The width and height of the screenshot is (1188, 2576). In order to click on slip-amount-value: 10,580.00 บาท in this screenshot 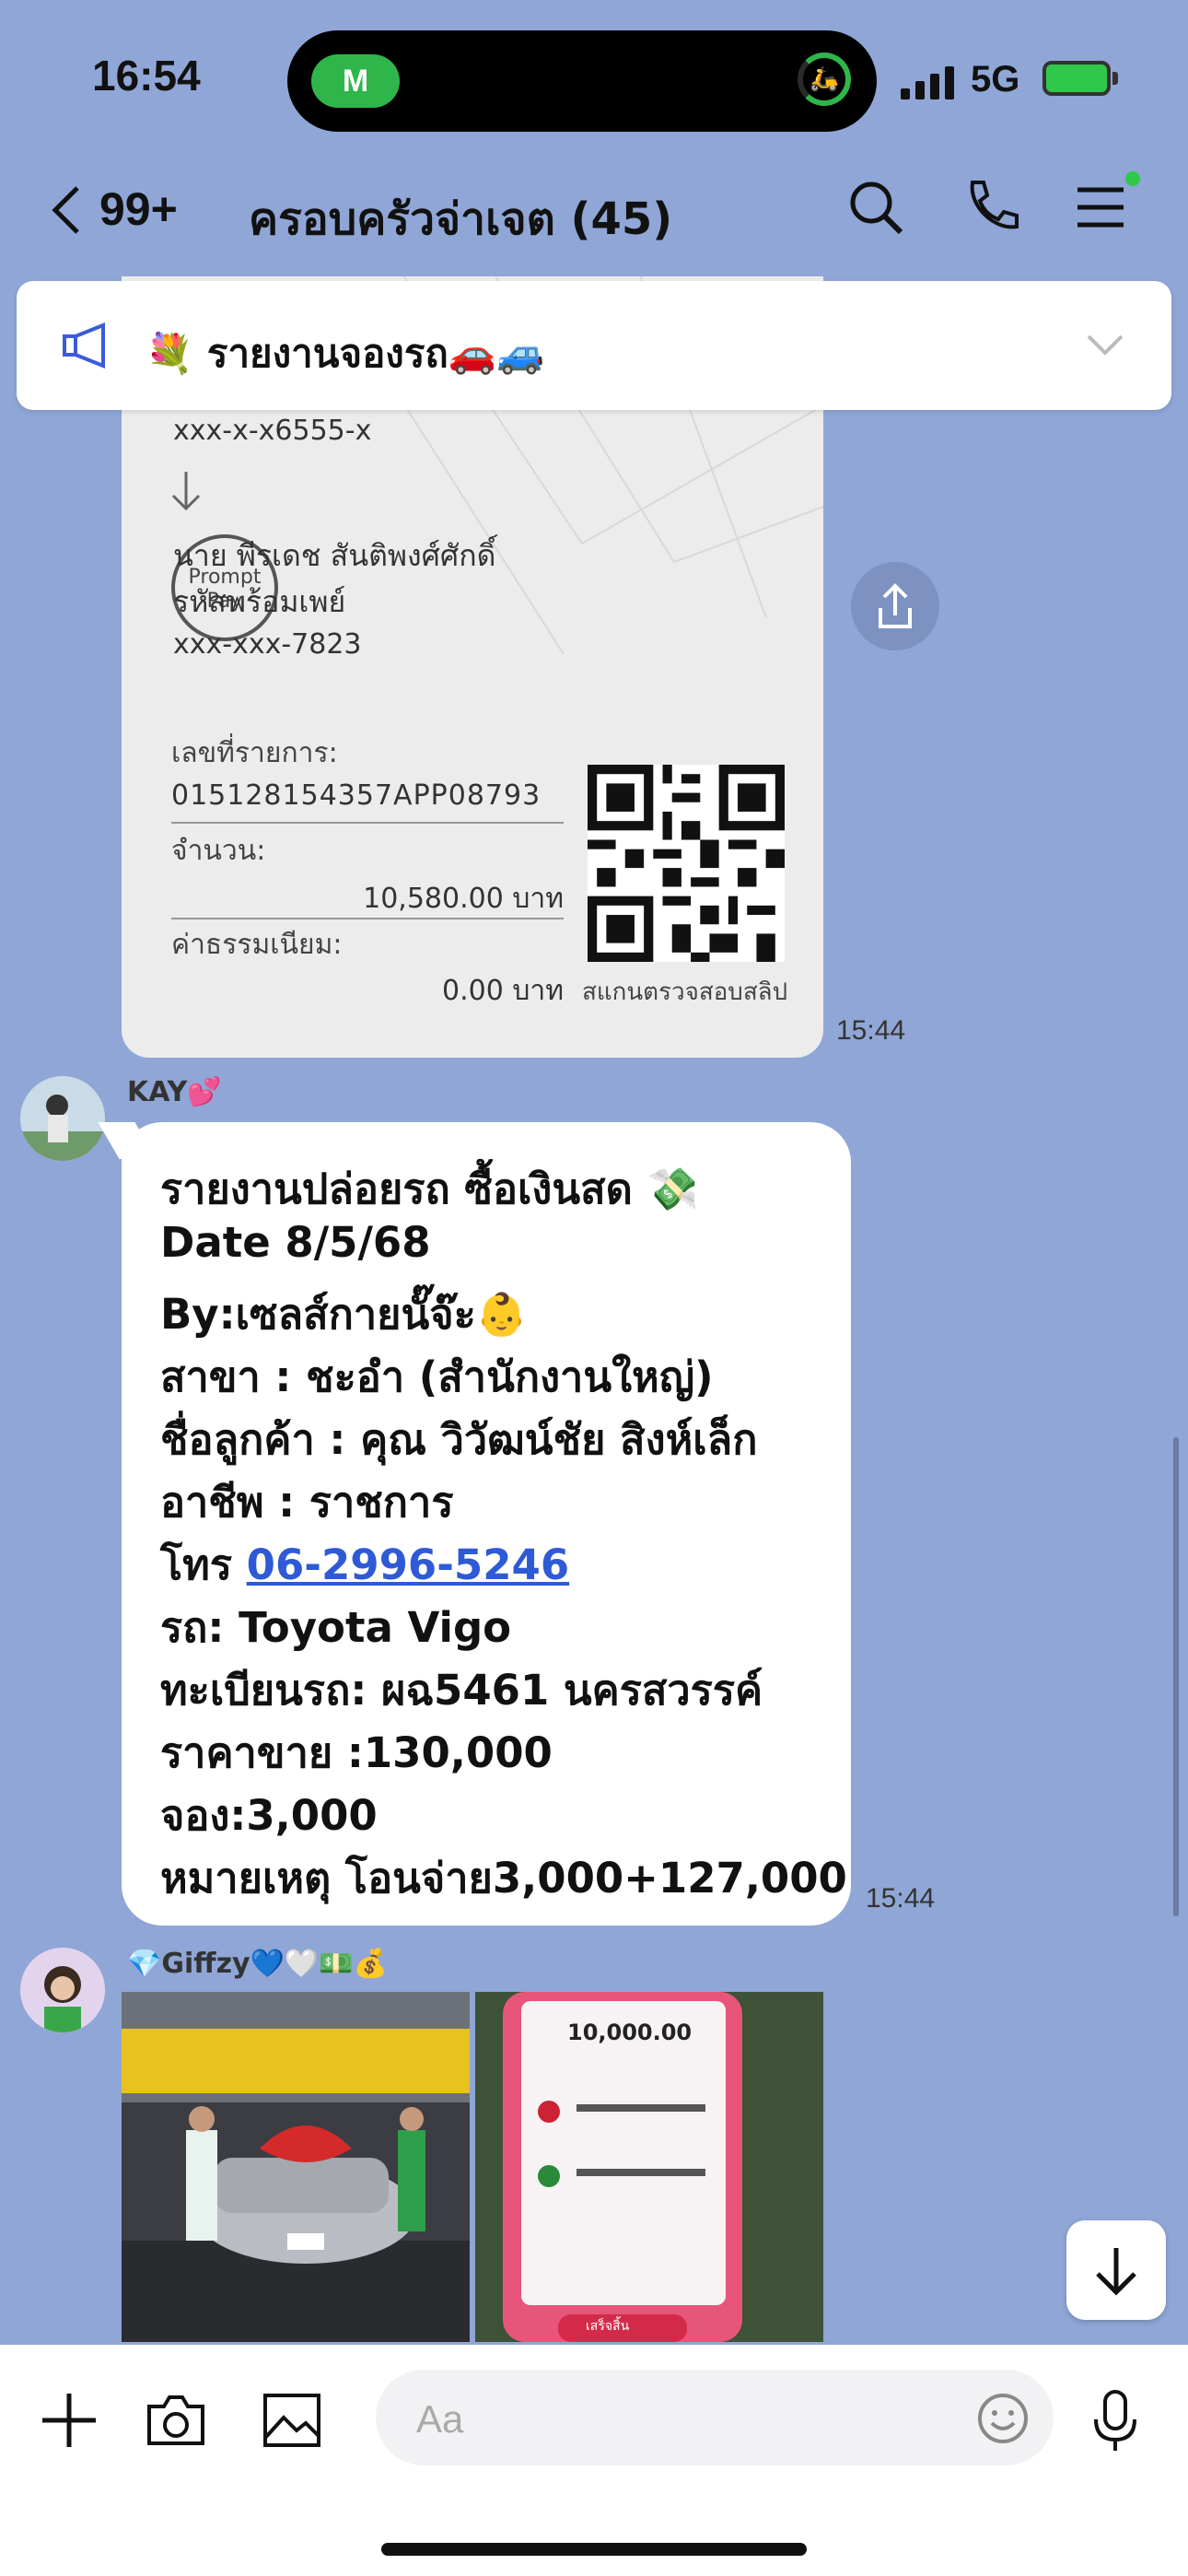, I will do `click(463, 899)`.